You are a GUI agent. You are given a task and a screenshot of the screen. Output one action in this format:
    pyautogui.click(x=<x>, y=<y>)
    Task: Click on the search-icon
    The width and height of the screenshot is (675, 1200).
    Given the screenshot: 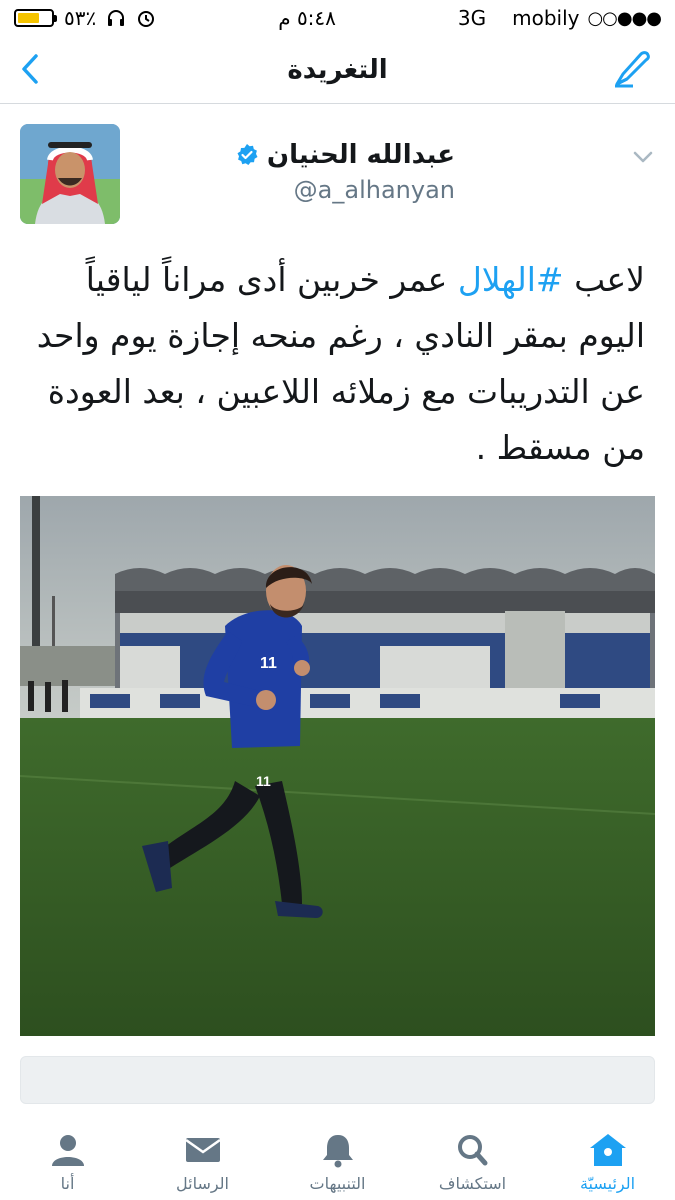 What is the action you would take?
    pyautogui.click(x=472, y=1150)
    